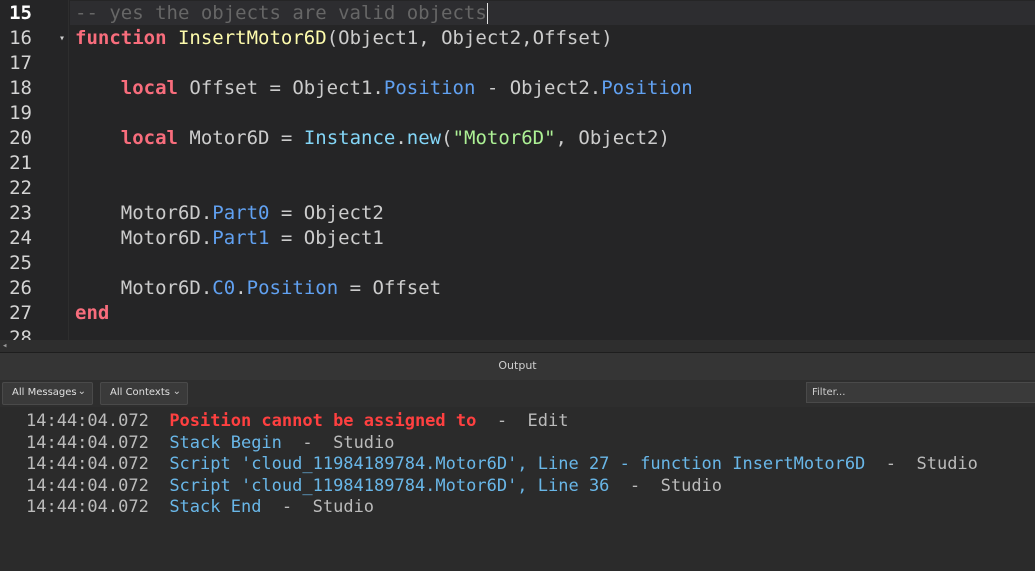  I want to click on code-token: -- yes the objects are valid objects, so click(281, 13).